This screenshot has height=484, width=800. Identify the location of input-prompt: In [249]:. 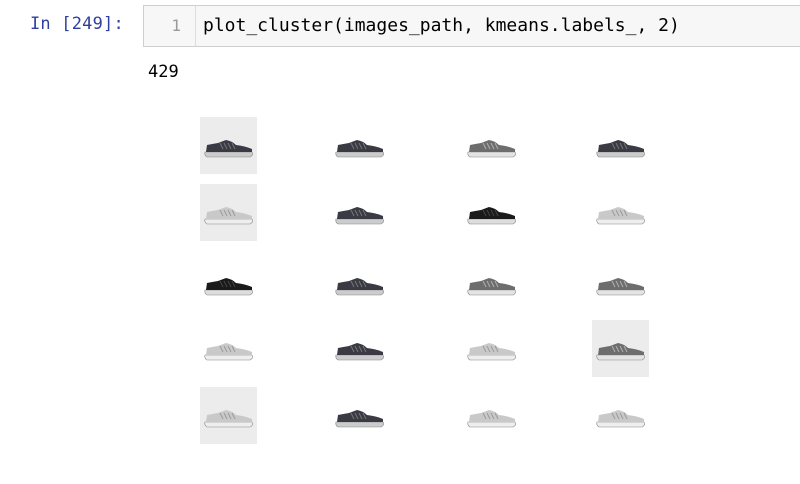
(77, 24).